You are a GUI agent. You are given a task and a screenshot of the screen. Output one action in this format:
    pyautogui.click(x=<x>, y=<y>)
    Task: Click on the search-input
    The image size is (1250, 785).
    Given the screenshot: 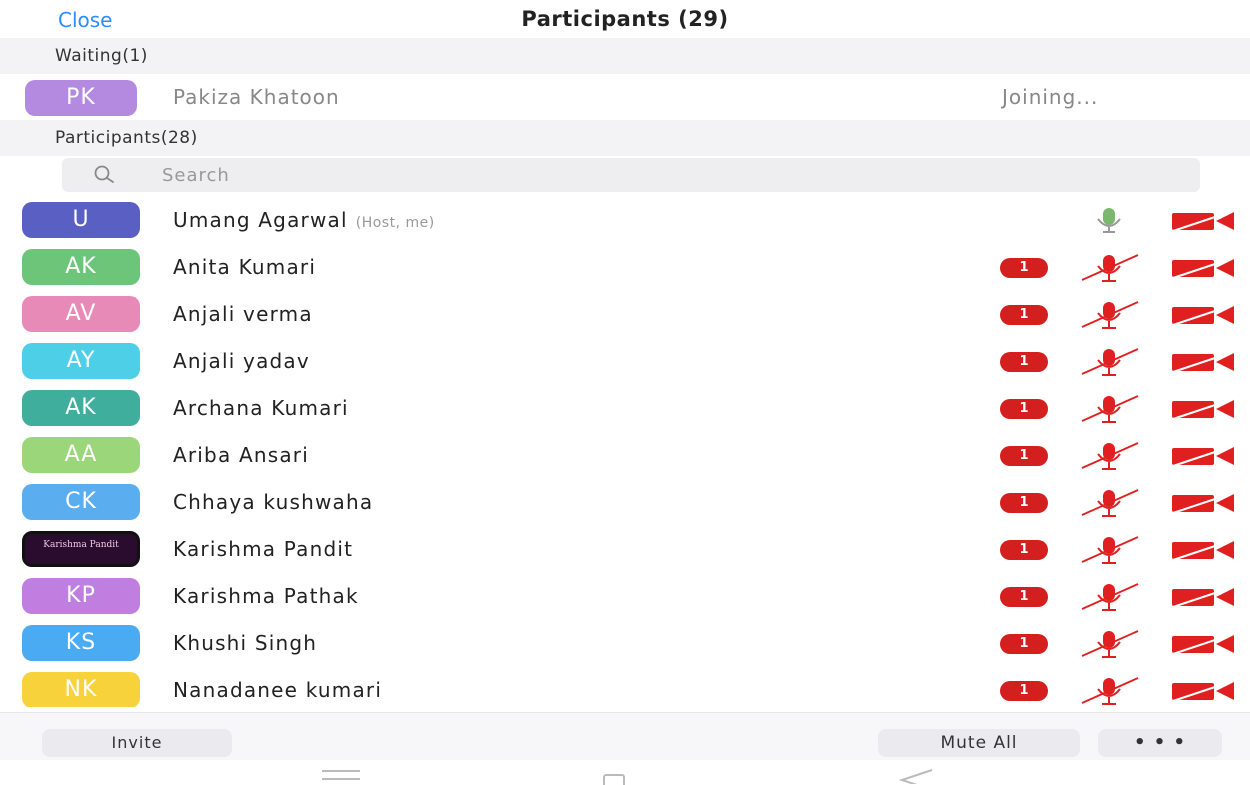 What is the action you would take?
    pyautogui.click(x=612, y=175)
    